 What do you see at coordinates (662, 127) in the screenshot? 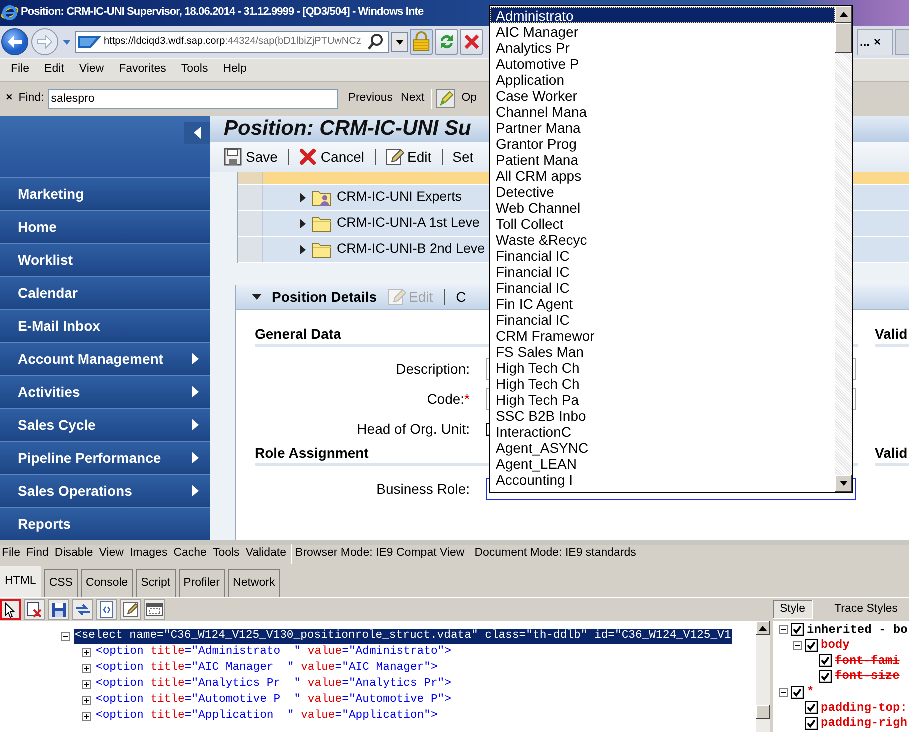
I see `dropdown-option: Partner Mana` at bounding box center [662, 127].